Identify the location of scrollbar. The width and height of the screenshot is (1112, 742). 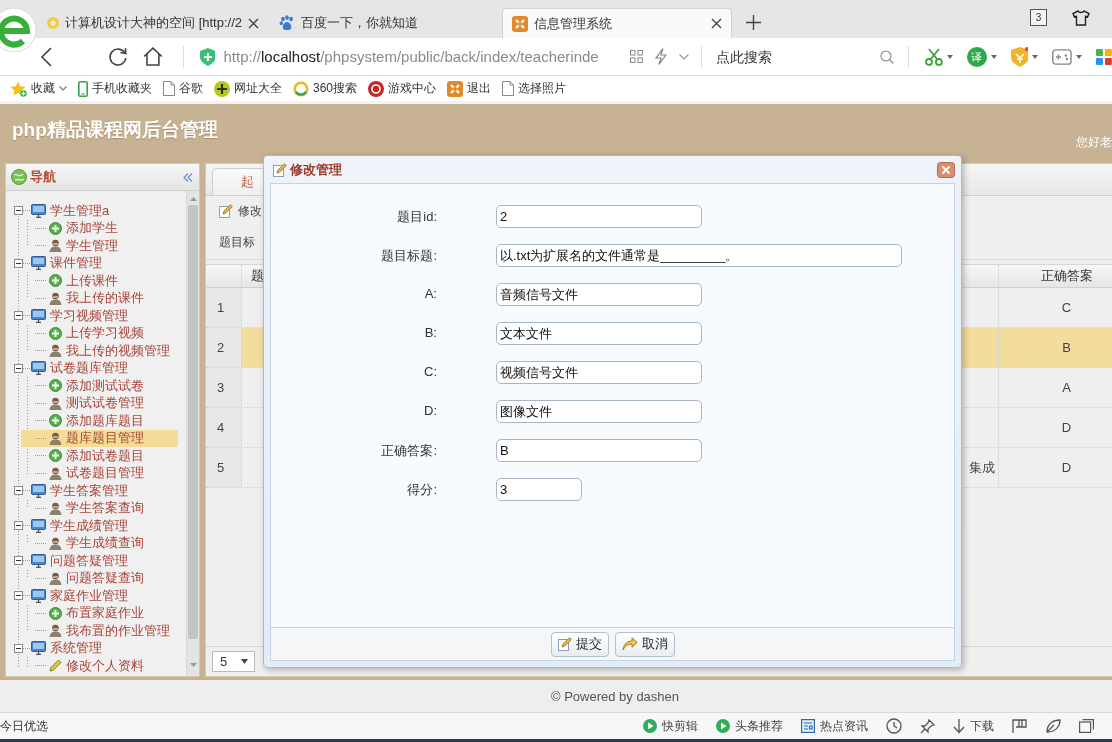
(192, 433).